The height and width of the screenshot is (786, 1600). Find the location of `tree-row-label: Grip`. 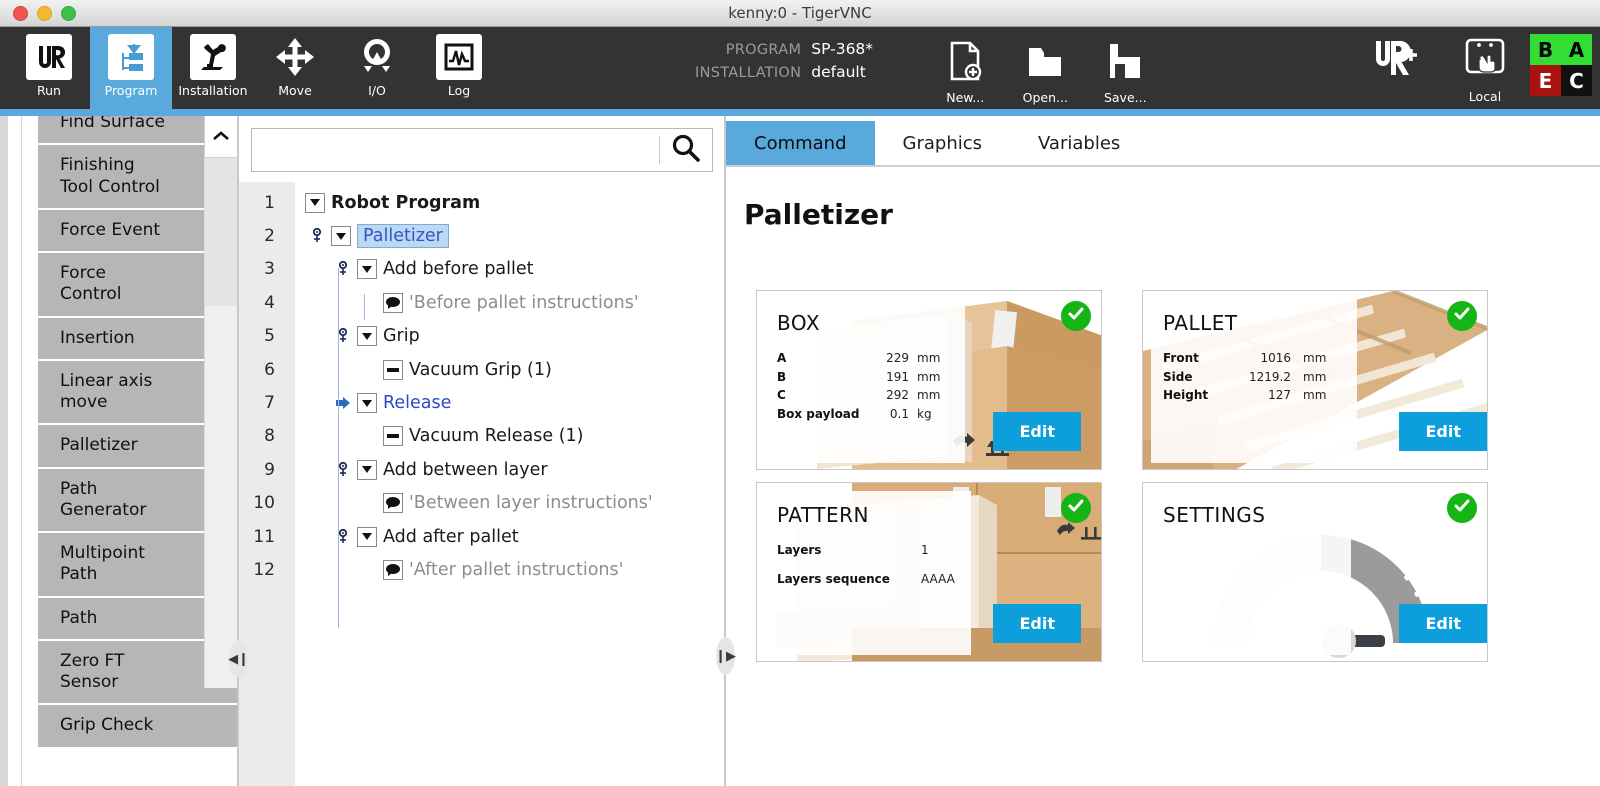

tree-row-label: Grip is located at coordinates (401, 336).